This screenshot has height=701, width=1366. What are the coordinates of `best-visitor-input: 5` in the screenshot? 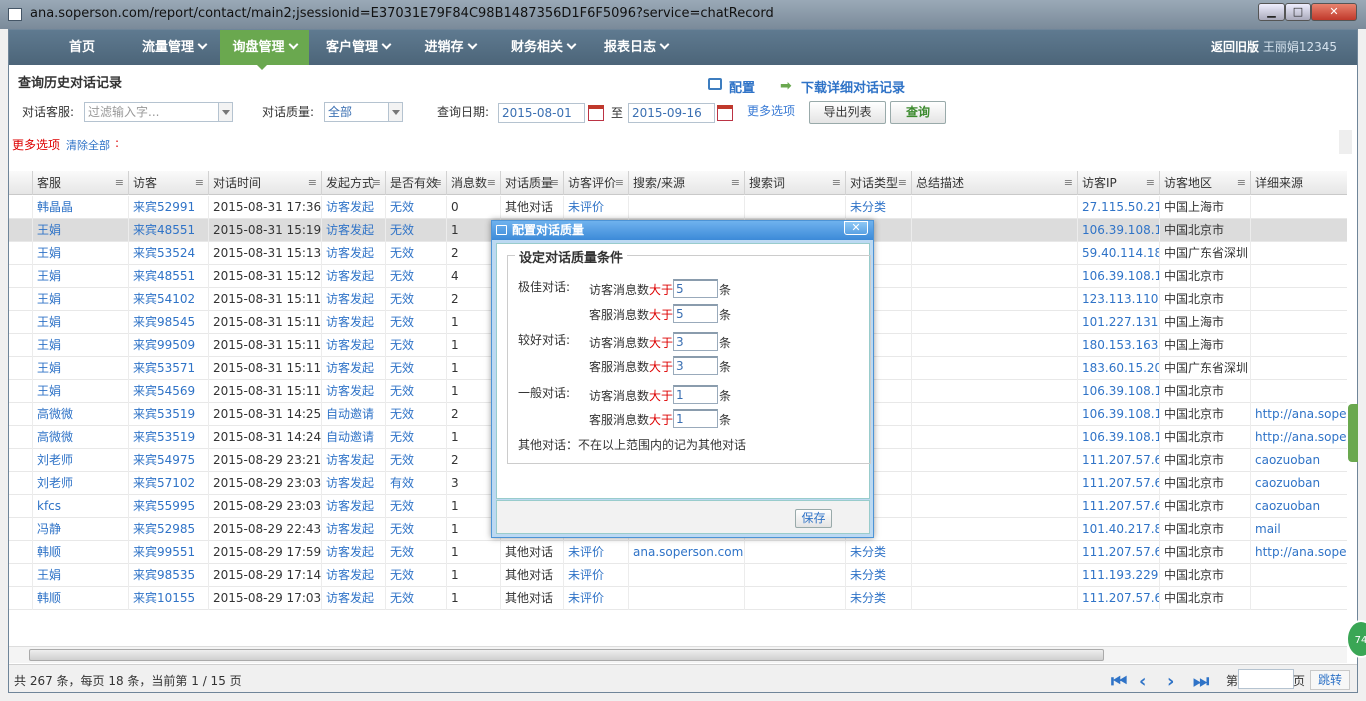 It's located at (695, 288).